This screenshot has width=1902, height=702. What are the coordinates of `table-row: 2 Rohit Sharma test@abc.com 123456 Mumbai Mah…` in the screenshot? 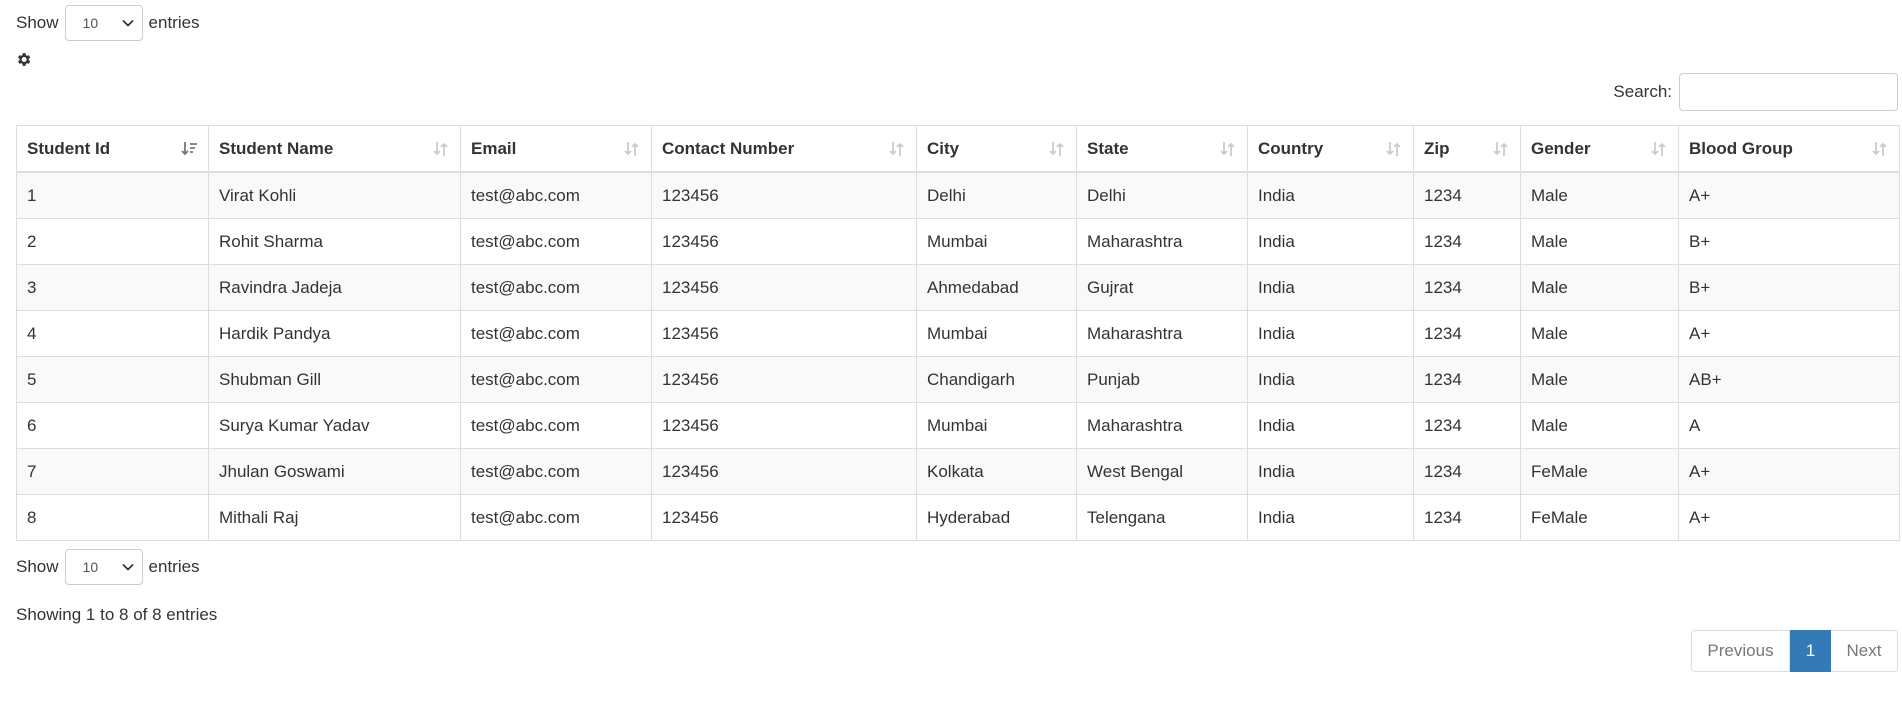 It's located at (958, 241).